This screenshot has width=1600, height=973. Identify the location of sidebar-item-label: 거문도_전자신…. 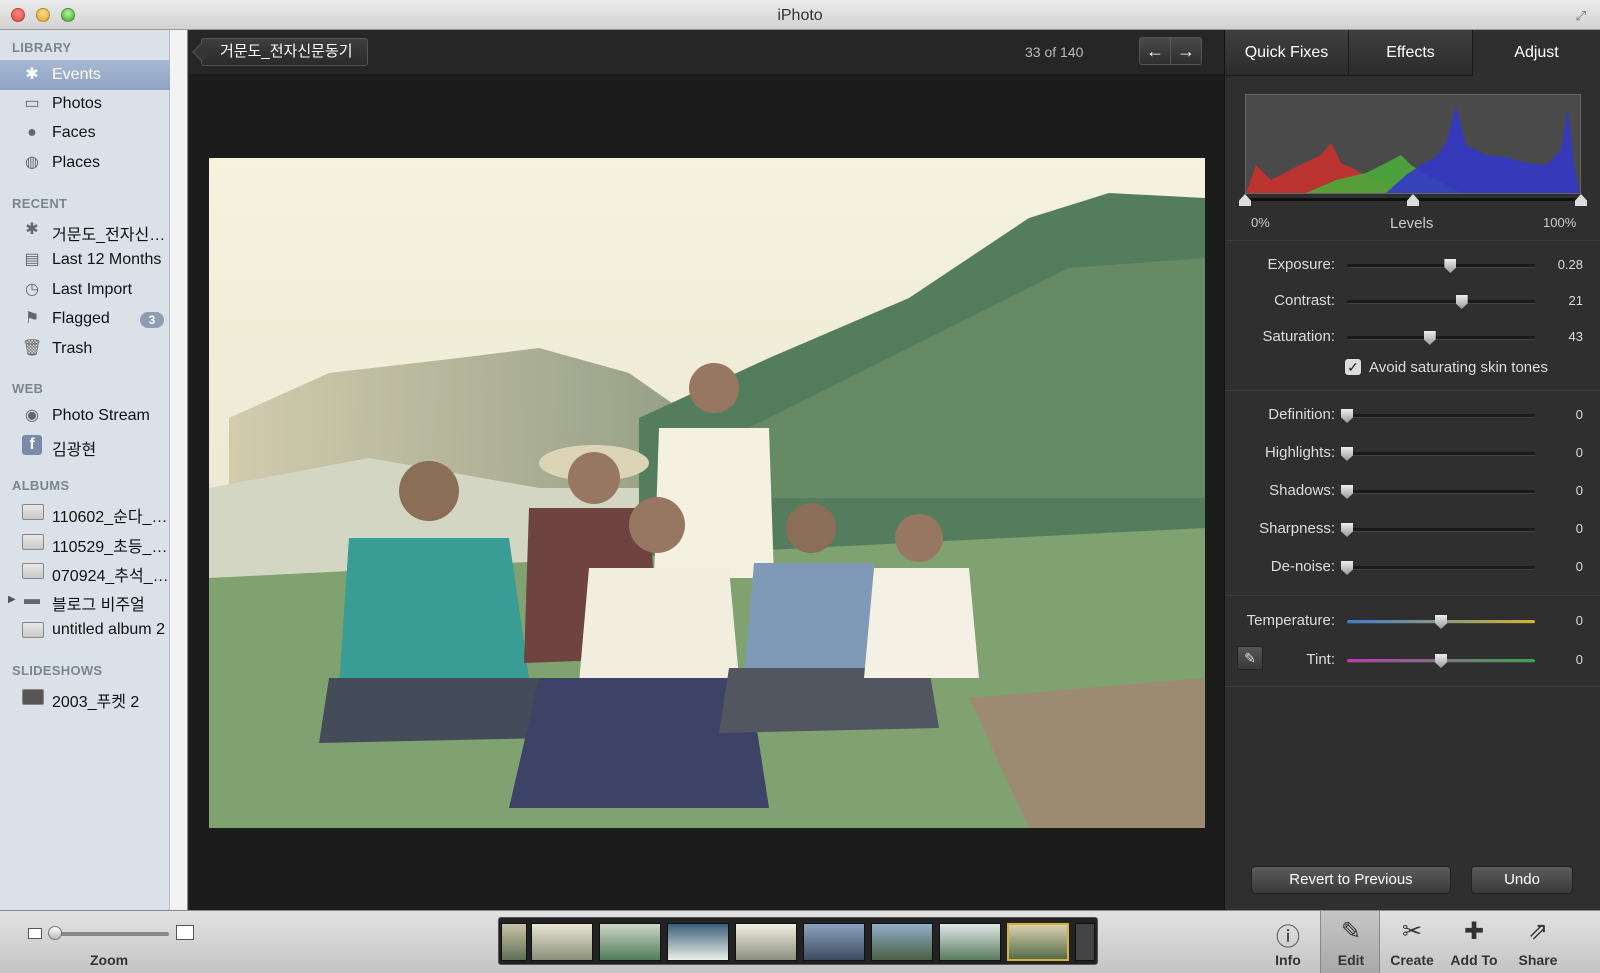
(109, 235).